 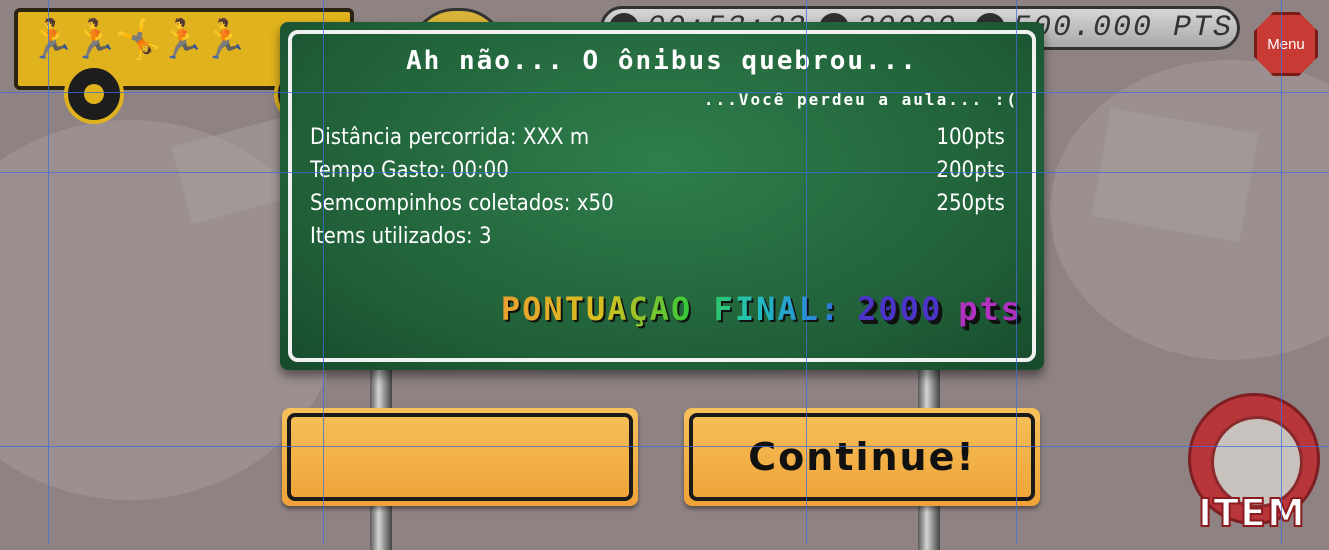 I want to click on stat-points: 250pts, so click(x=970, y=203).